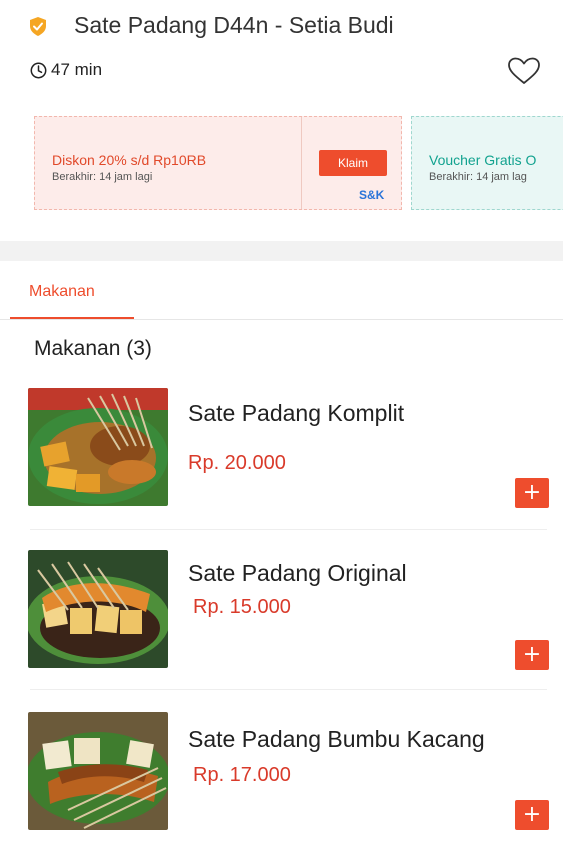 This screenshot has height=850, width=563. Describe the element at coordinates (281, 251) in the screenshot. I see `section-separator` at that location.